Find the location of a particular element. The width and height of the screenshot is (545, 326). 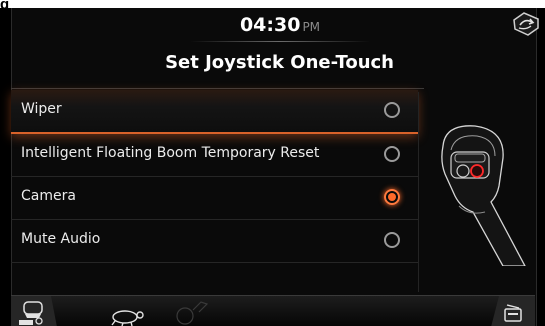

bottom-dock is located at coordinates (273, 310).